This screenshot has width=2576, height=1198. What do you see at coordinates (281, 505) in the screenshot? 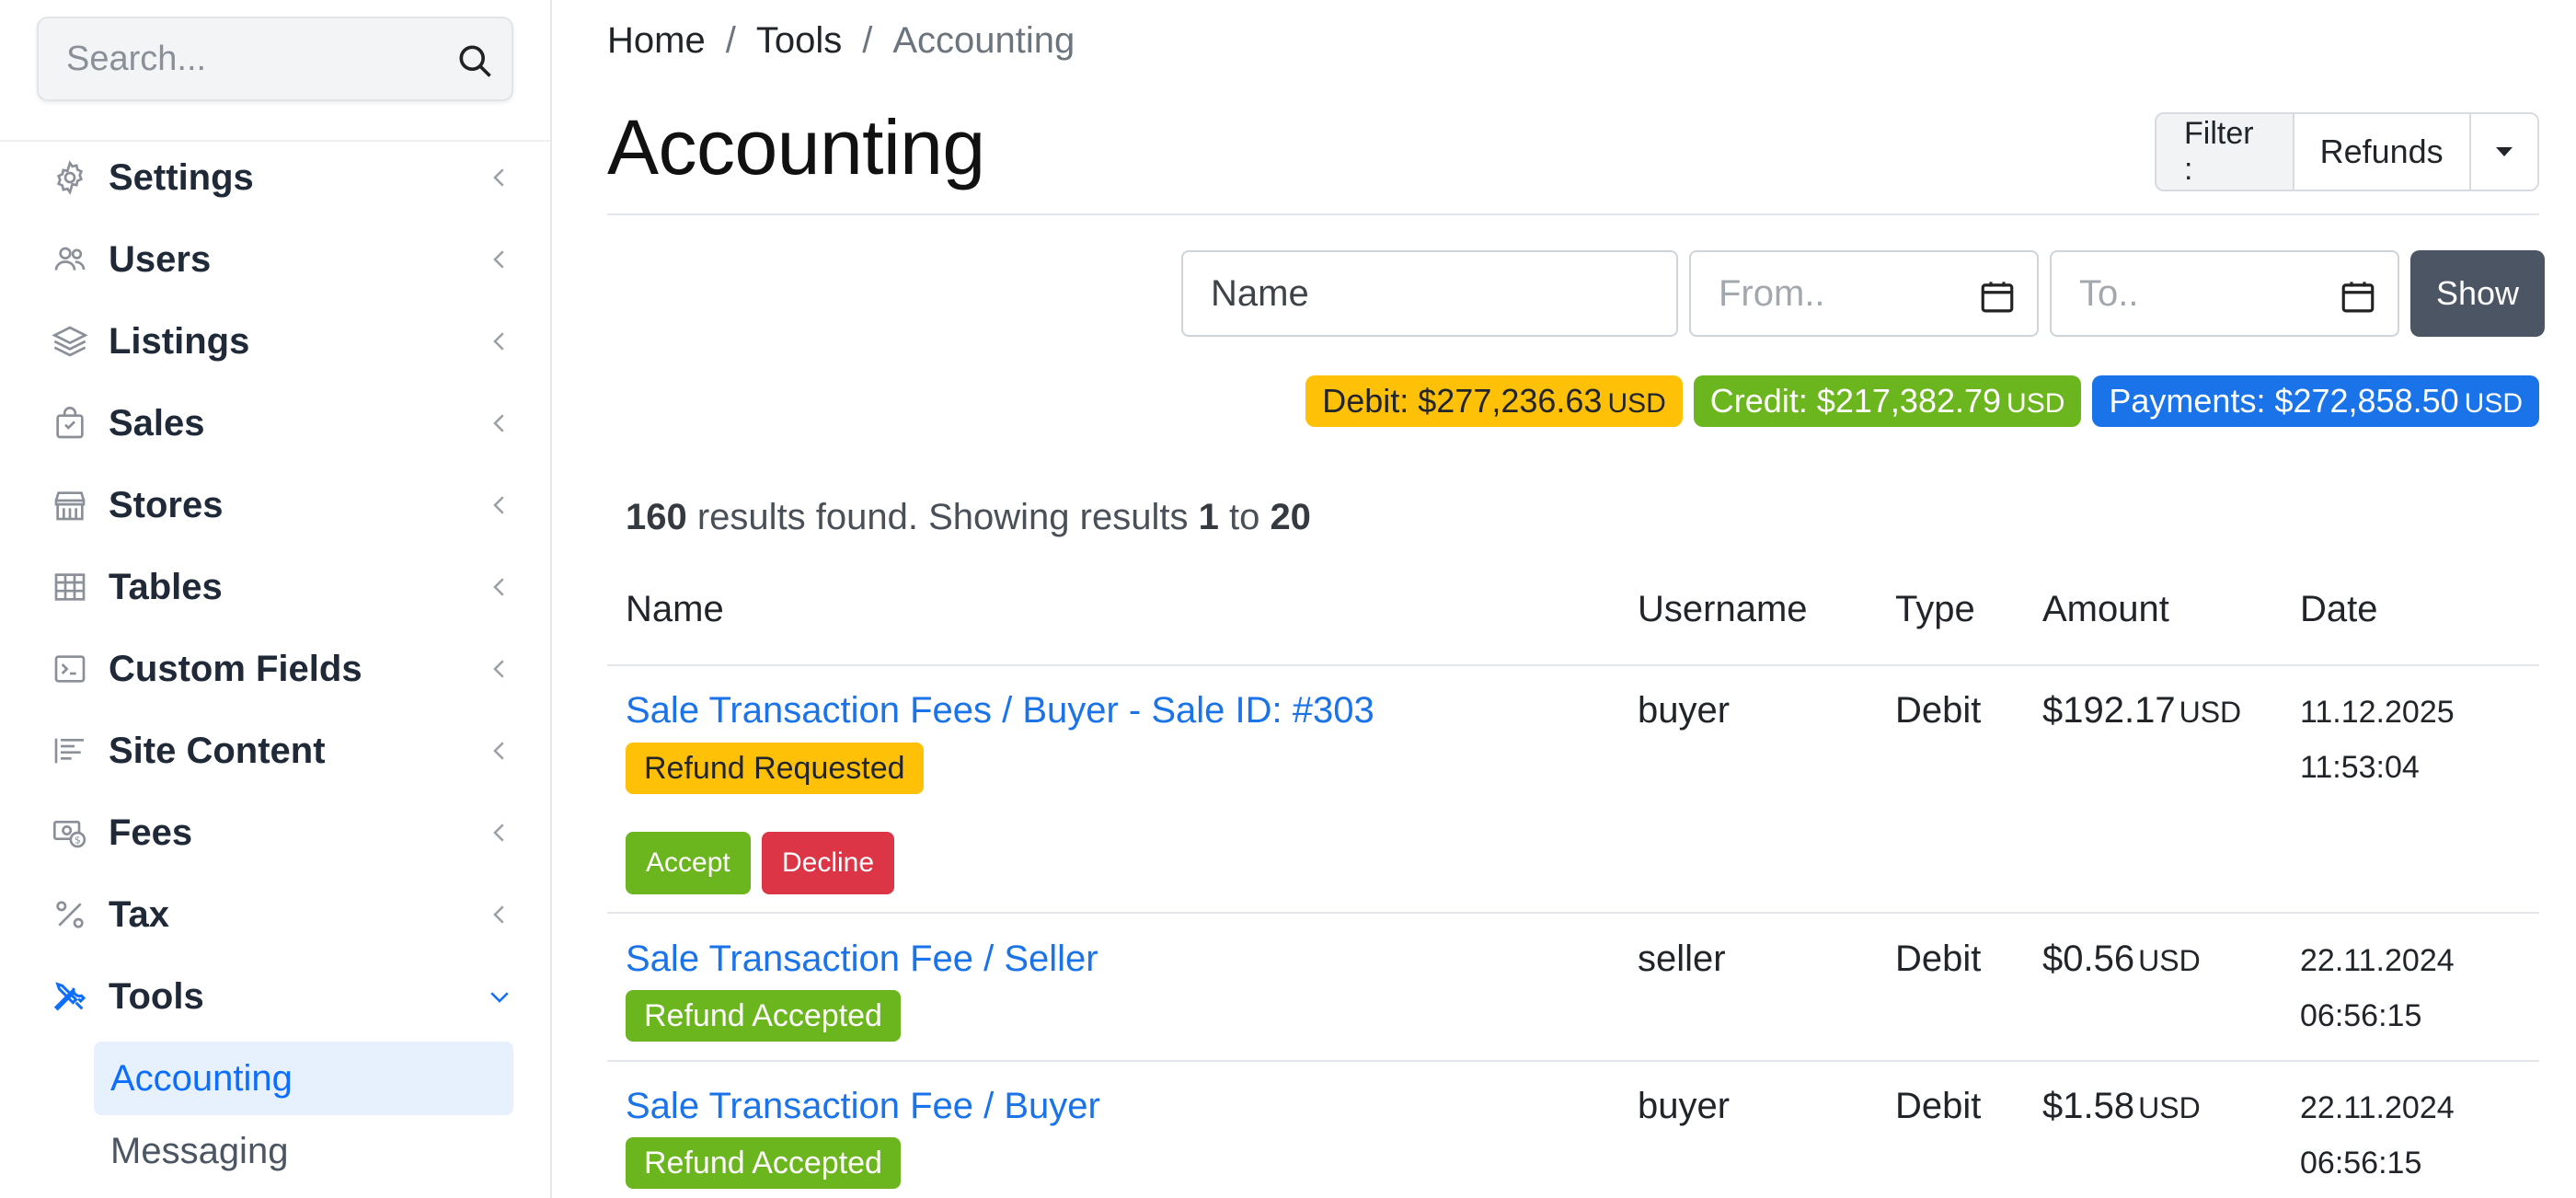
I see `sidebar-item-stores: Stores` at bounding box center [281, 505].